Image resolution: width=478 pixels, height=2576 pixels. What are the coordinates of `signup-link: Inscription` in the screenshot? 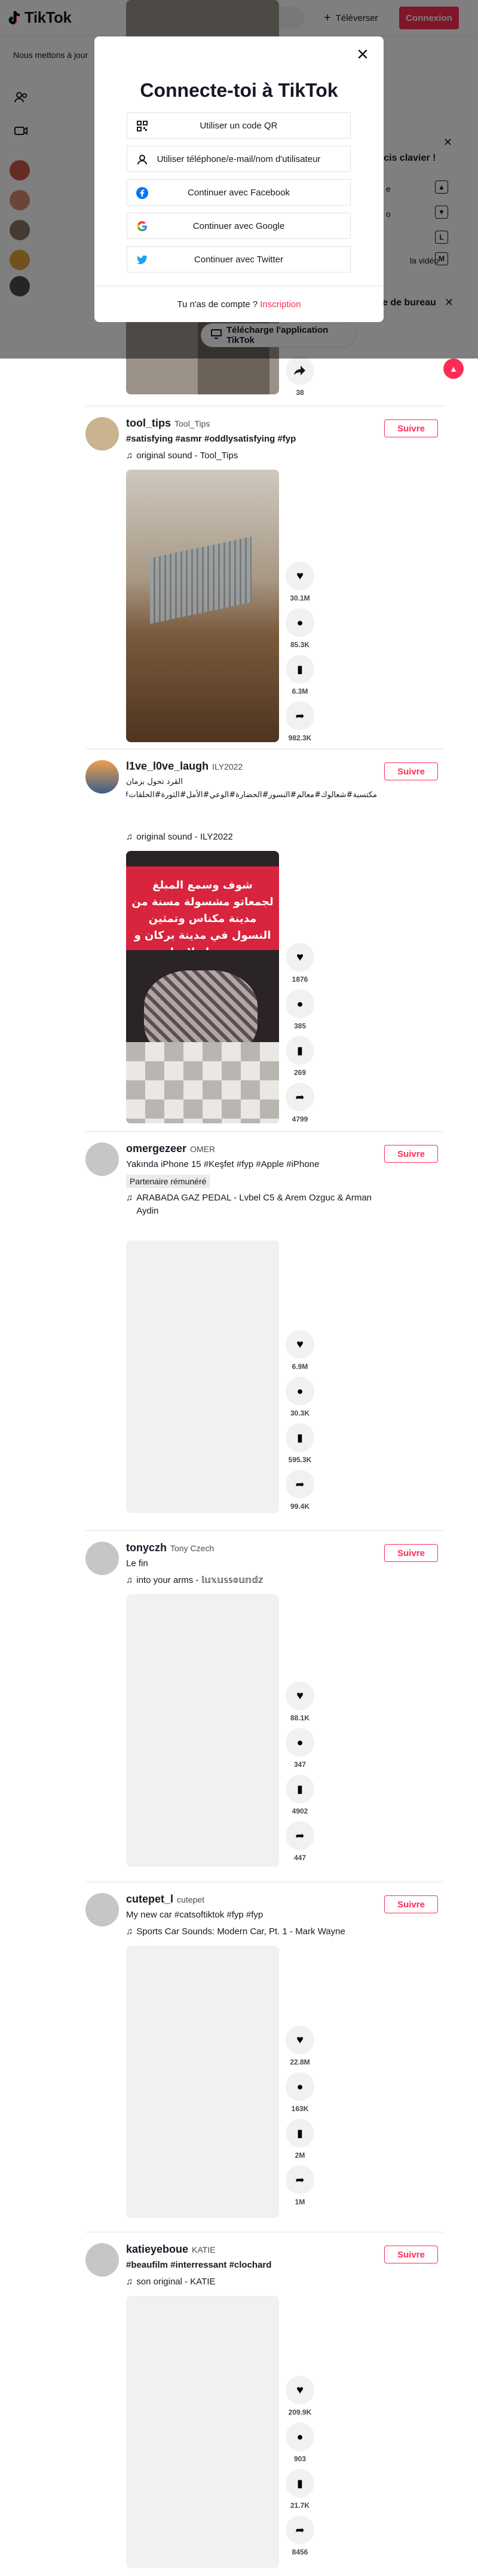 It's located at (280, 304).